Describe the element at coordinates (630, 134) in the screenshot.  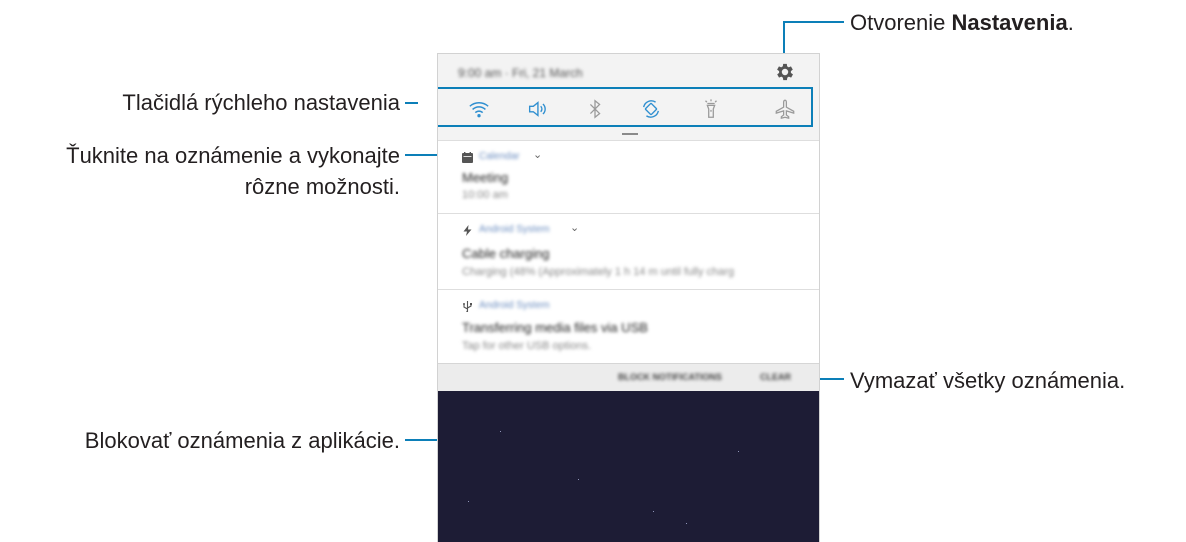
I see `panel-drag-handle` at that location.